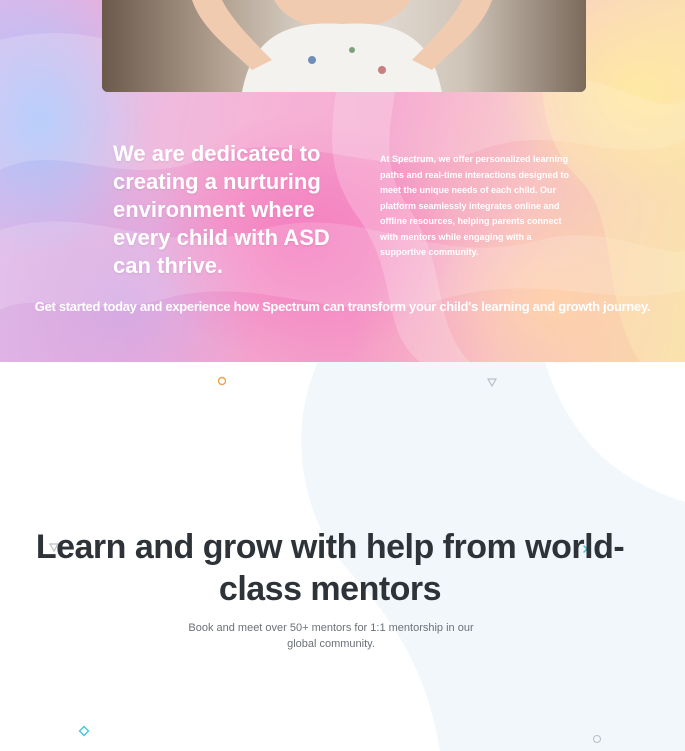  What do you see at coordinates (84, 731) in the screenshot?
I see `diamond-decoration-icon` at bounding box center [84, 731].